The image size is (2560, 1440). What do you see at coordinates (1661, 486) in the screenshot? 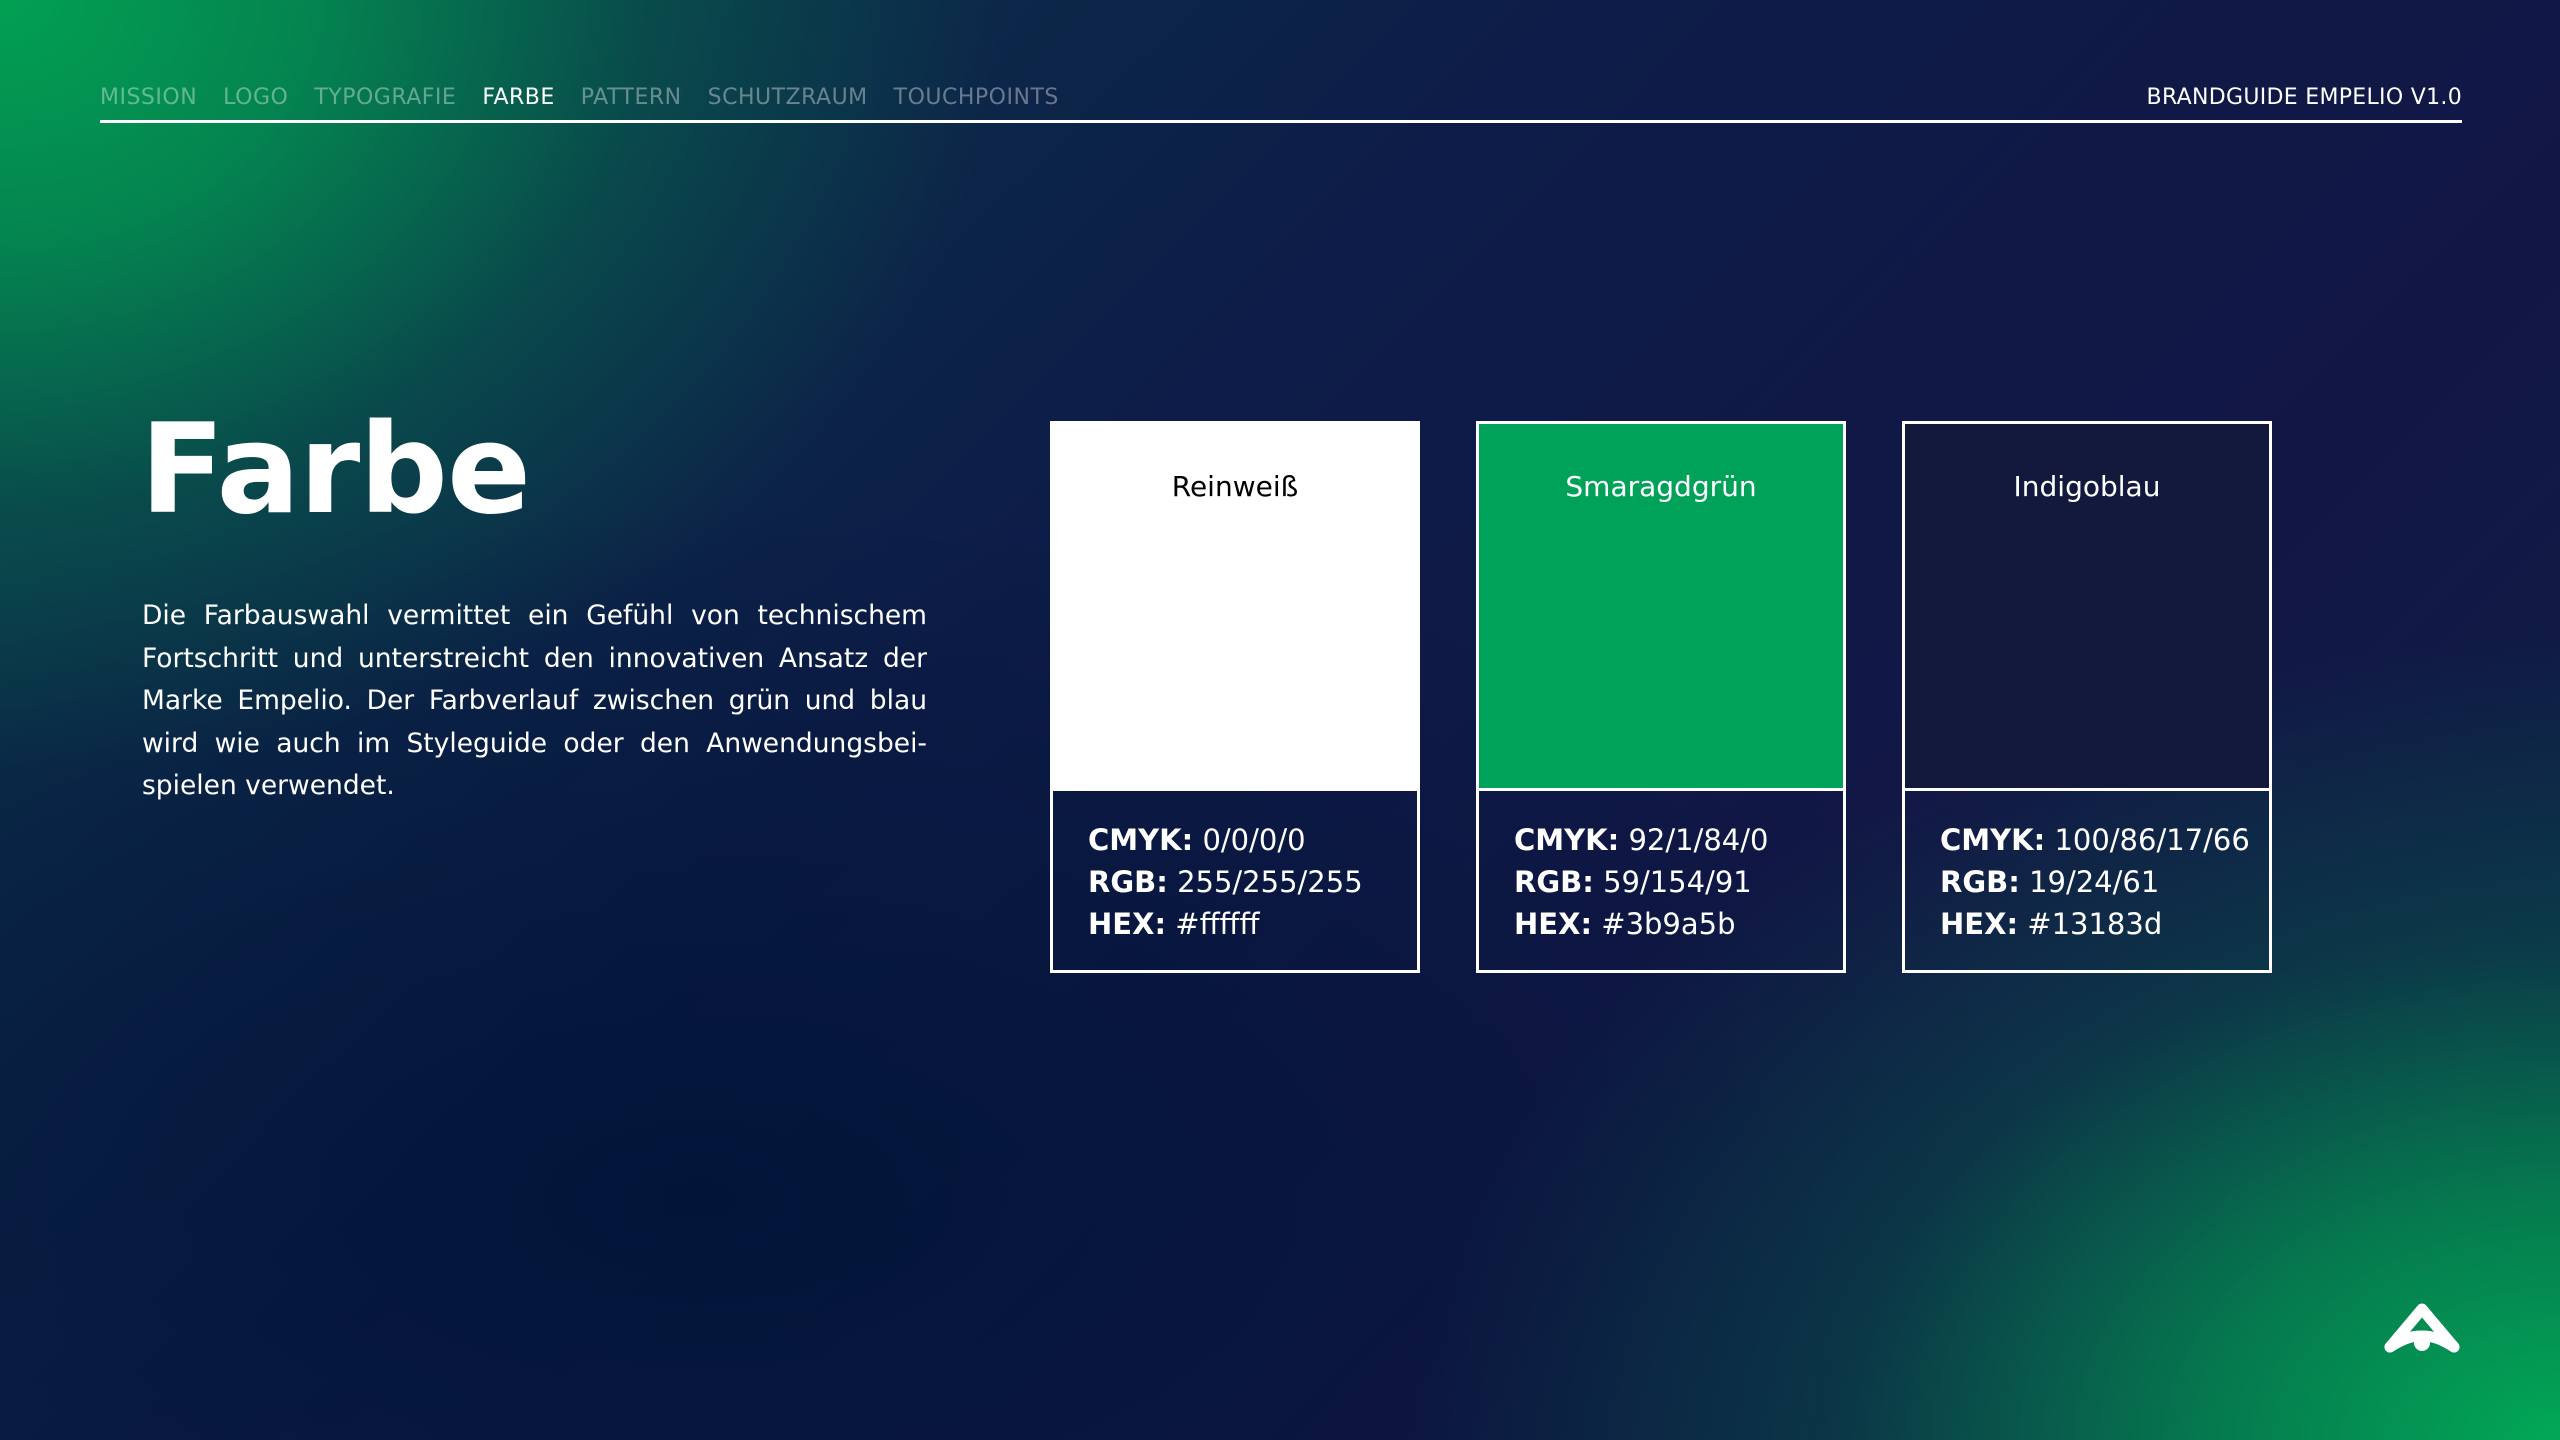
I see `swatch-name: Smaragdgrün` at bounding box center [1661, 486].